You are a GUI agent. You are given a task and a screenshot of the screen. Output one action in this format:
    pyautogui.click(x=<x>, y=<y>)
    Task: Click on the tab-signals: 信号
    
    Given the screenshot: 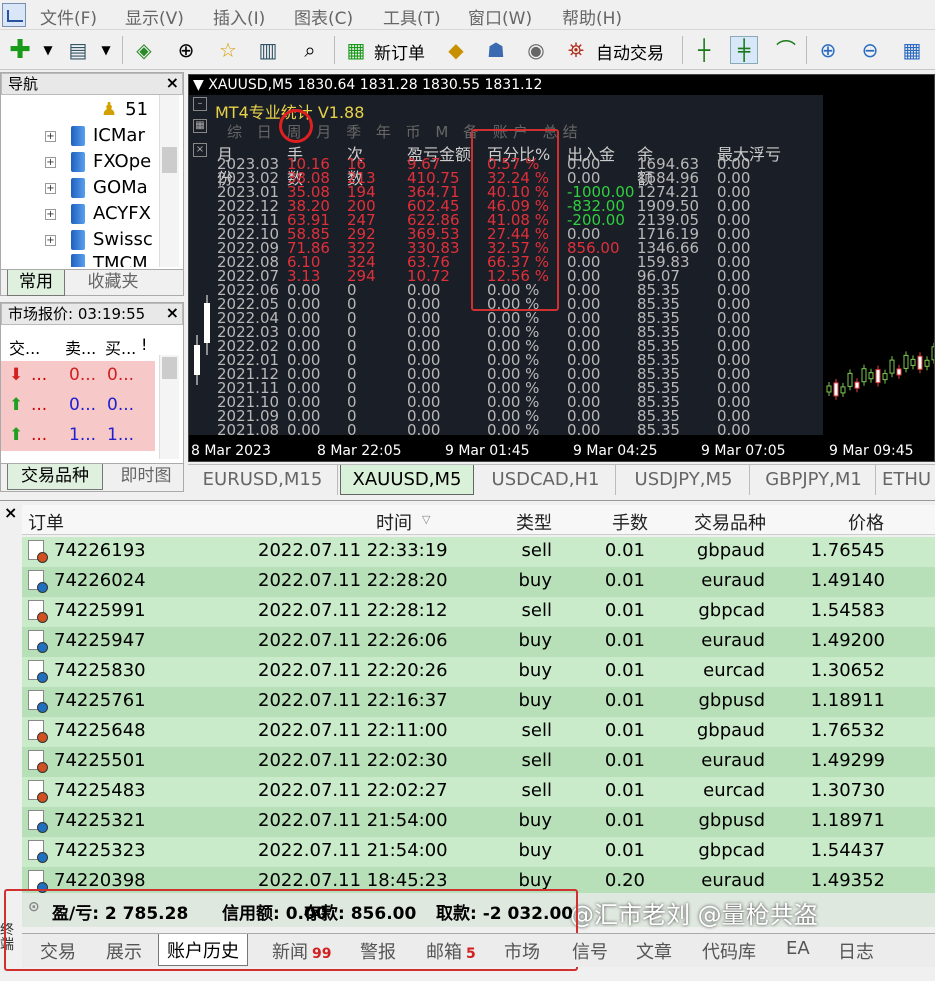 What is the action you would take?
    pyautogui.click(x=590, y=951)
    